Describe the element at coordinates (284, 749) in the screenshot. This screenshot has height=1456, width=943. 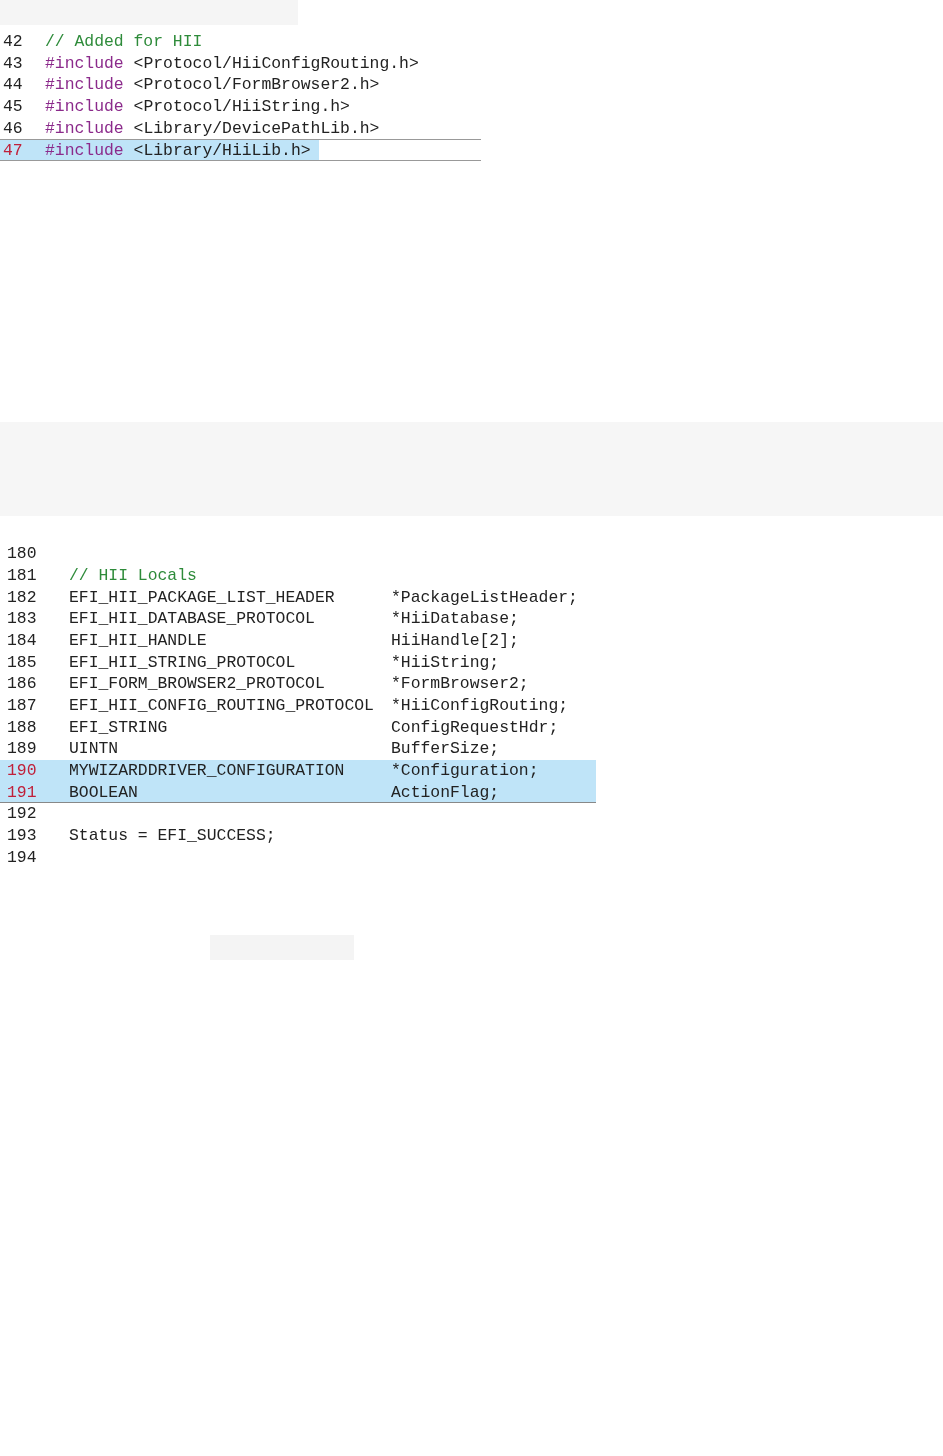
I see `code-line: UINTN BufferSize;` at that location.